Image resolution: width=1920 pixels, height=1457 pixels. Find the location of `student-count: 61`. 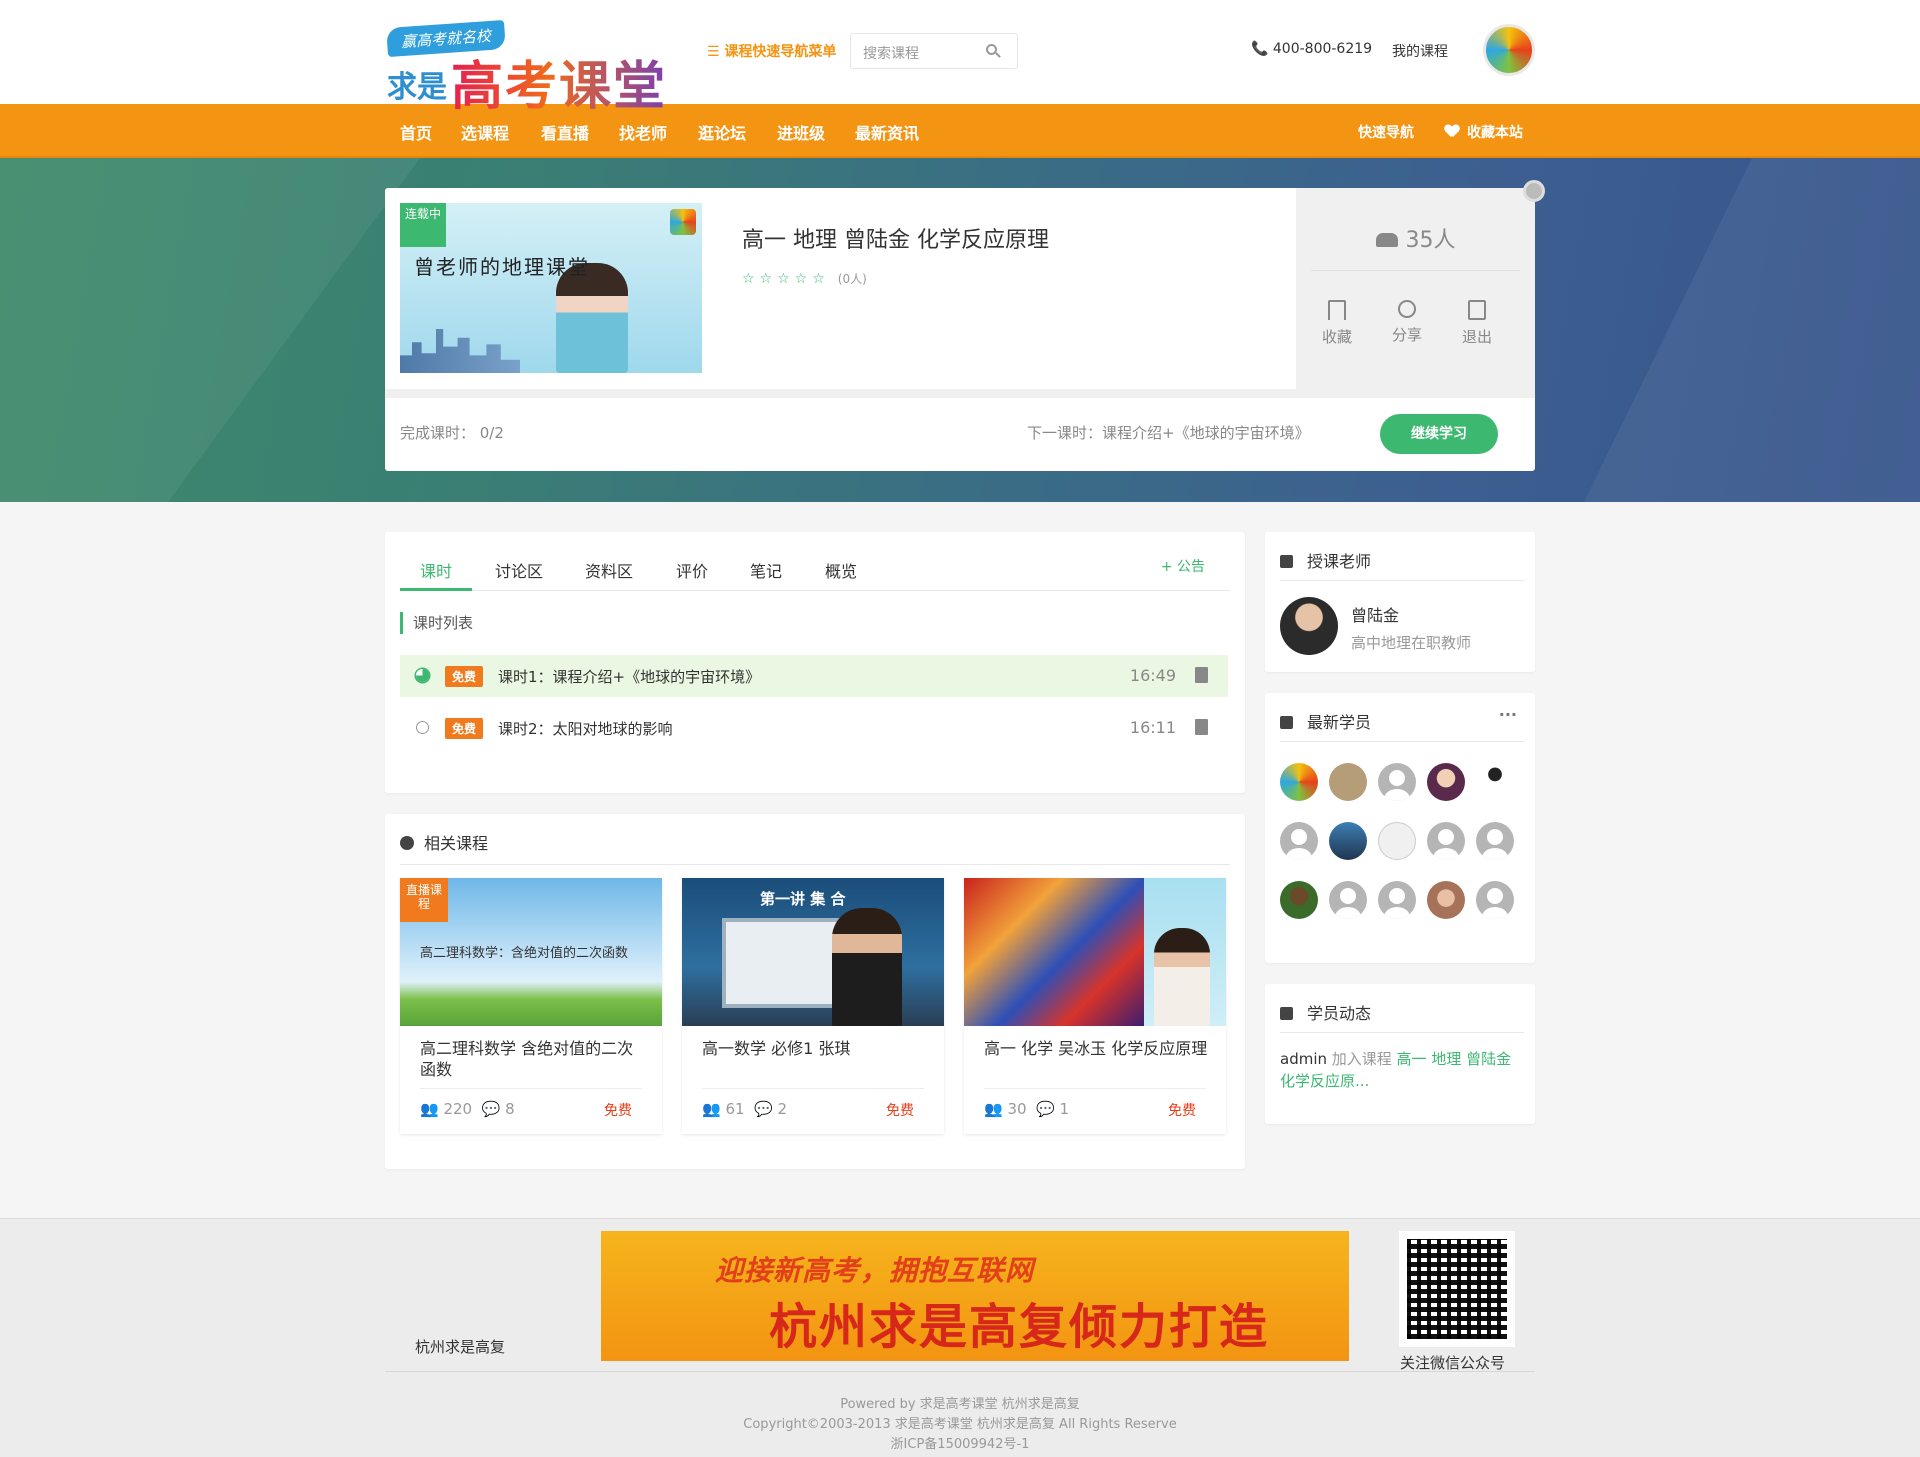

student-count: 61 is located at coordinates (735, 1109).